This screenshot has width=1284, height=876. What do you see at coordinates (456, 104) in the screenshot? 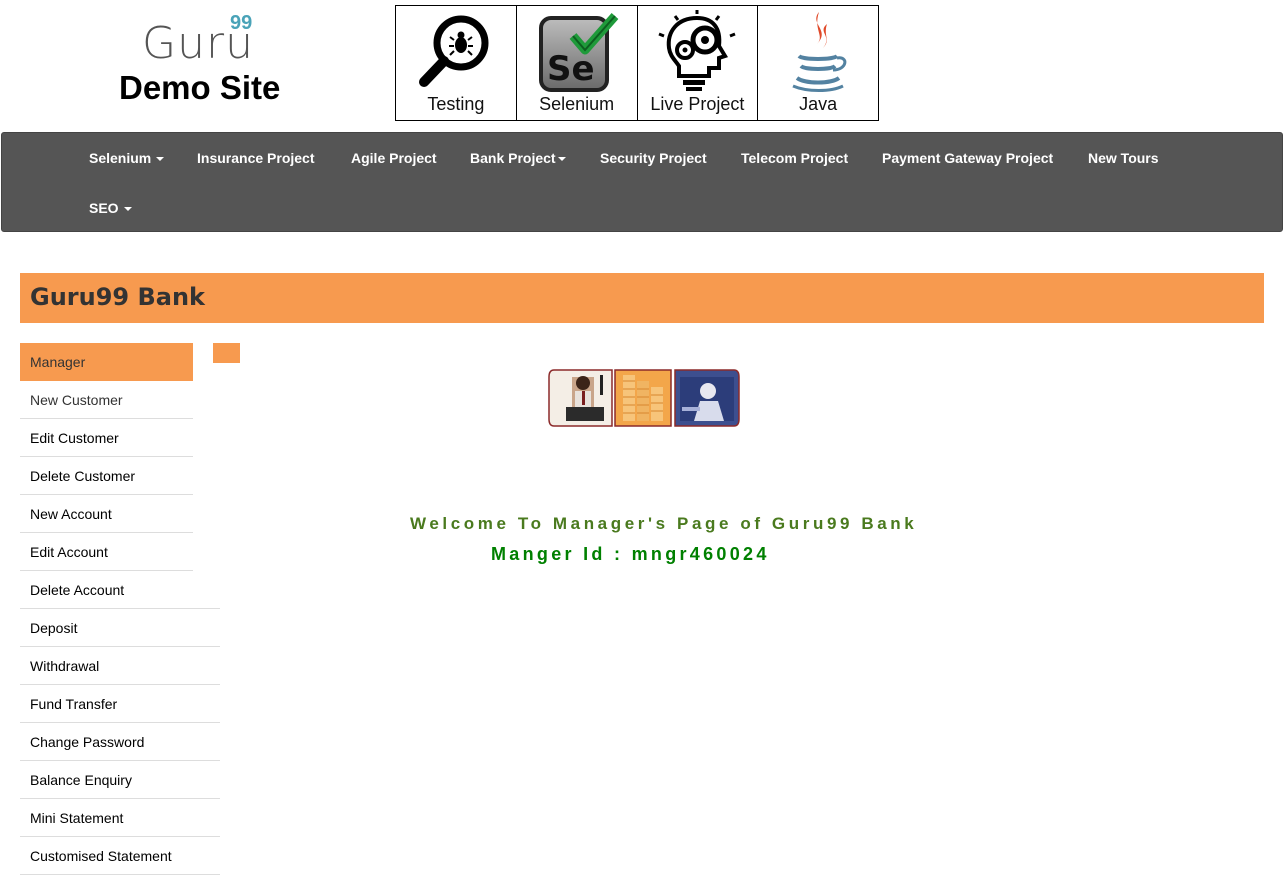
I see `tile-label: Testing` at bounding box center [456, 104].